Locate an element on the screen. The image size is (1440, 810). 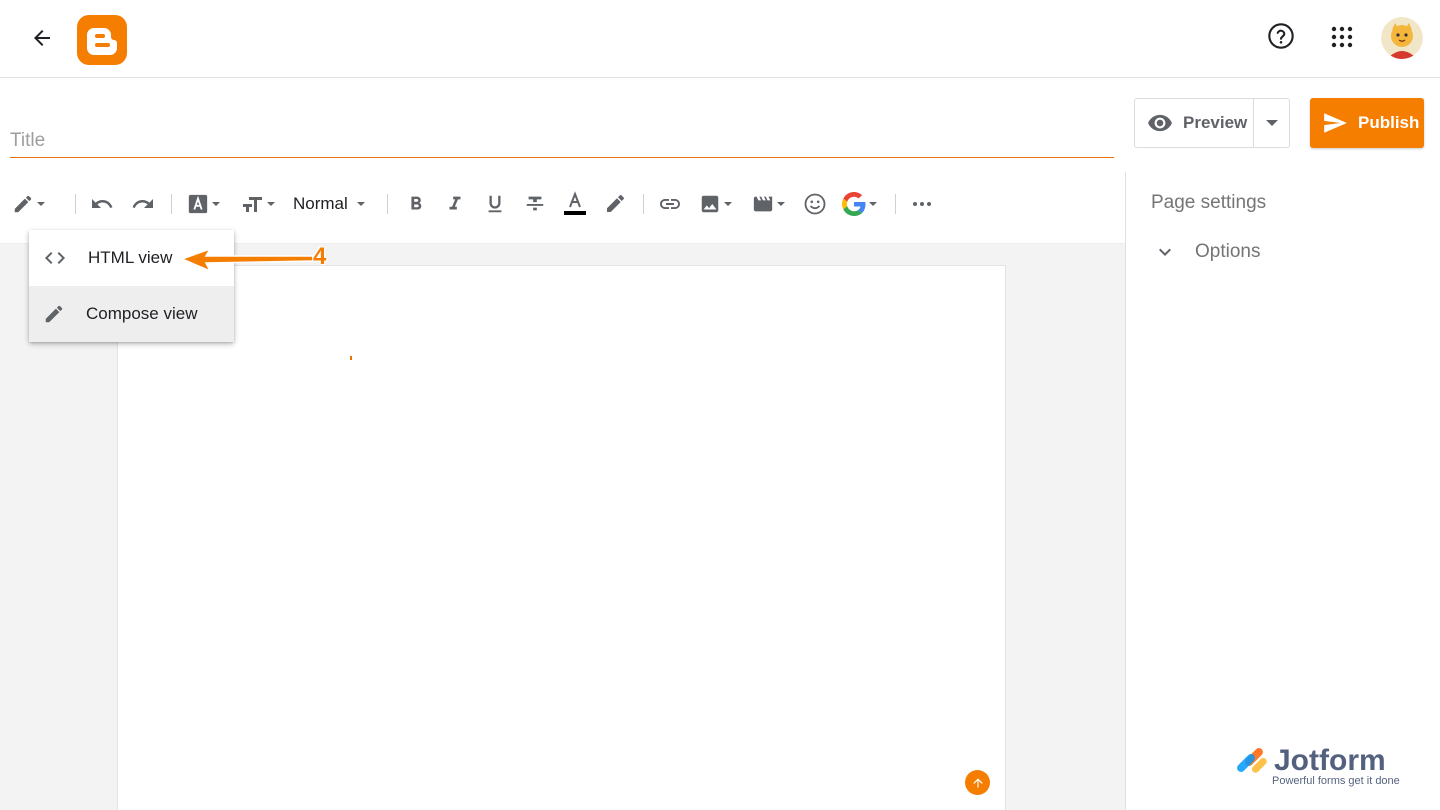
font-icon is located at coordinates (198, 204).